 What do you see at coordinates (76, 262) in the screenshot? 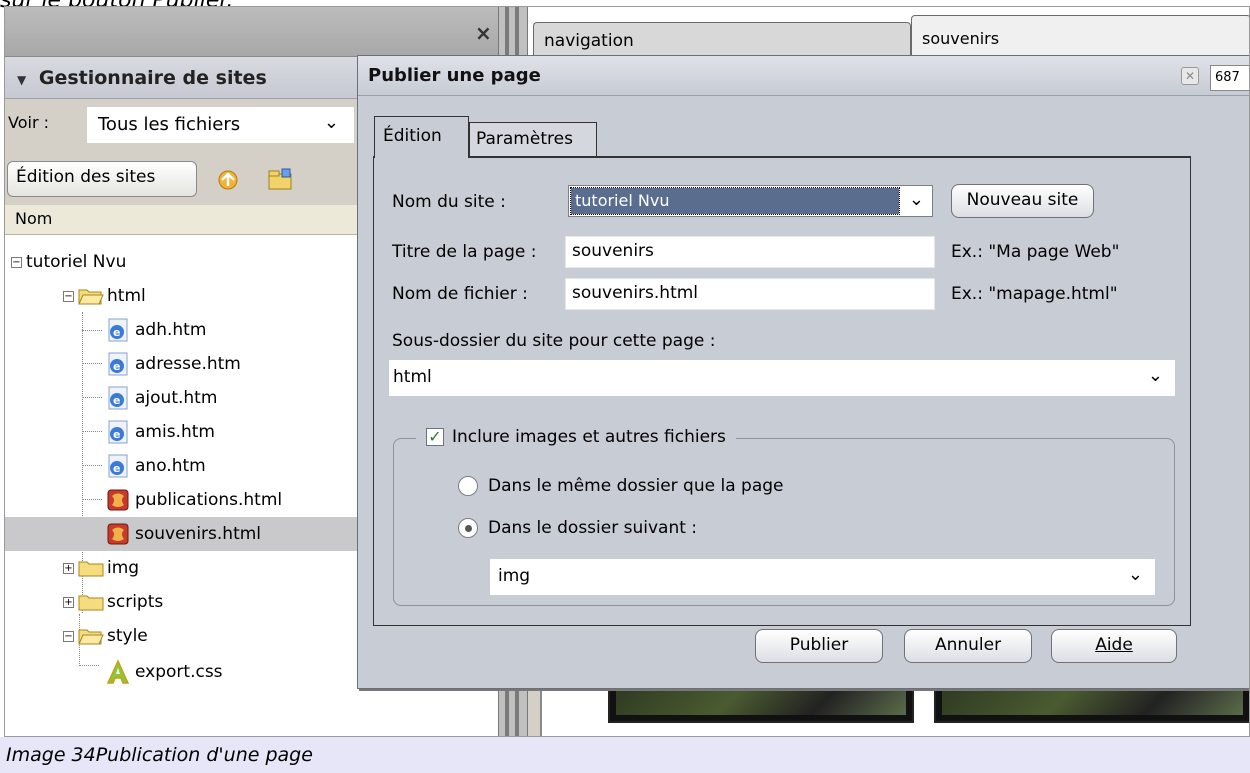
I see `tree-item-label: tutoriel Nvu` at bounding box center [76, 262].